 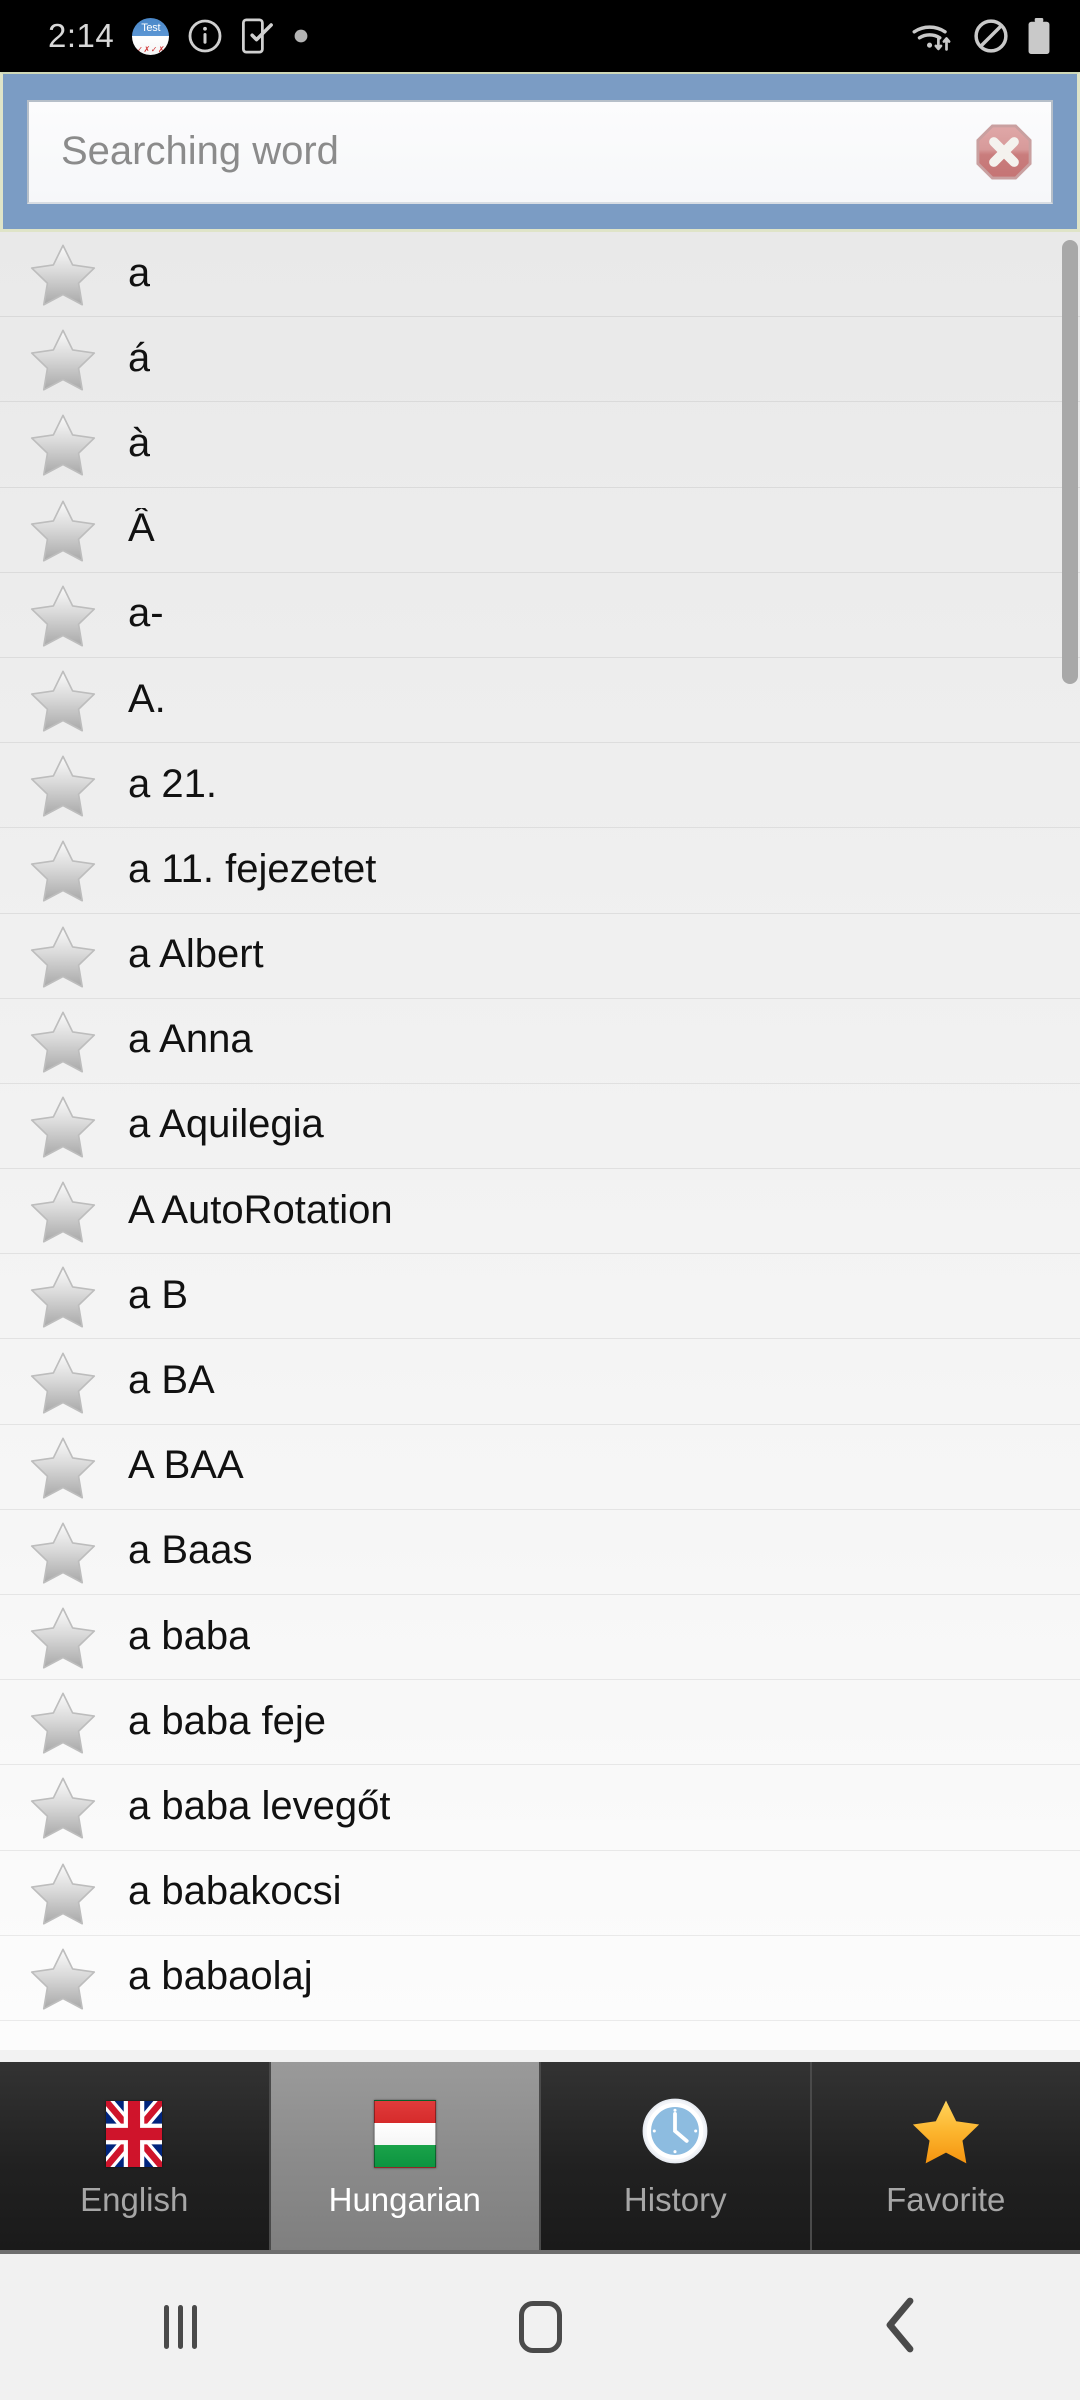 I want to click on tab-label: Hungarian, so click(x=404, y=2199).